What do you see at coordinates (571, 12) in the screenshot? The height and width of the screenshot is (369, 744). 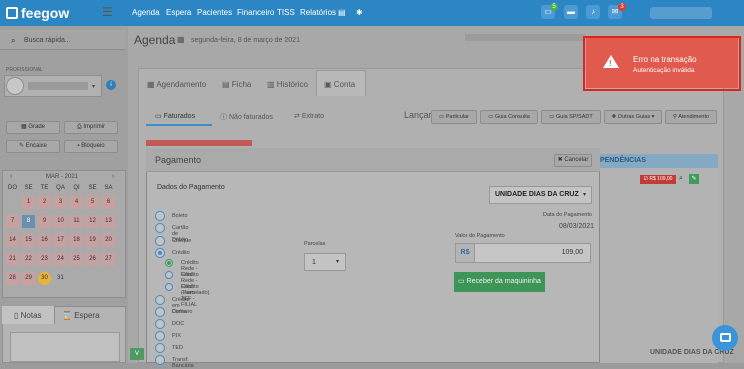 I see `card-icon: ▬` at bounding box center [571, 12].